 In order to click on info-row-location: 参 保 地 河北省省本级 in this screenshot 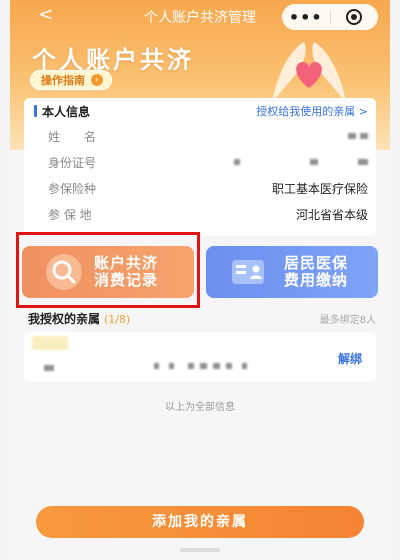, I will do `click(208, 215)`.